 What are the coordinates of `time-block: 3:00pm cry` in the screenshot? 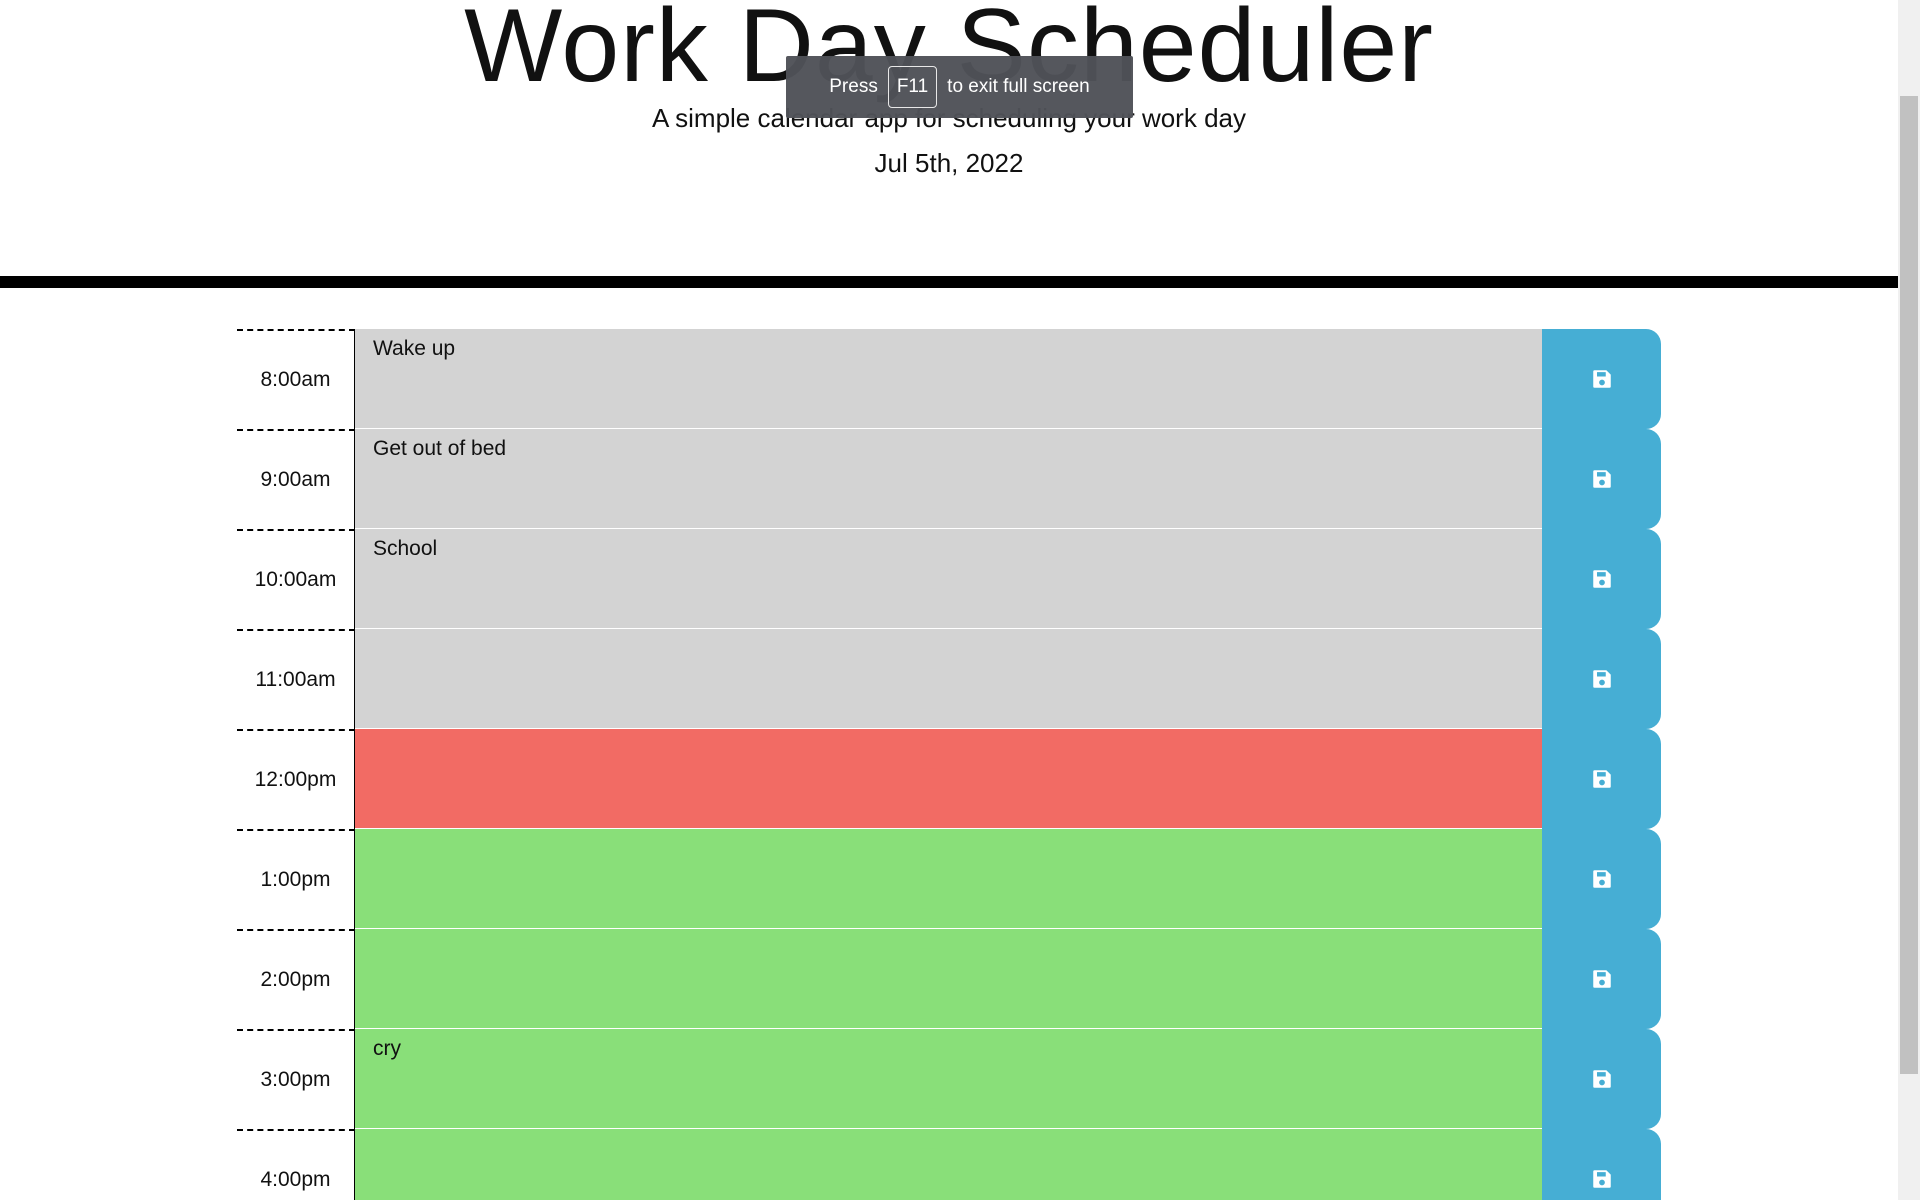 It's located at (949, 1079).